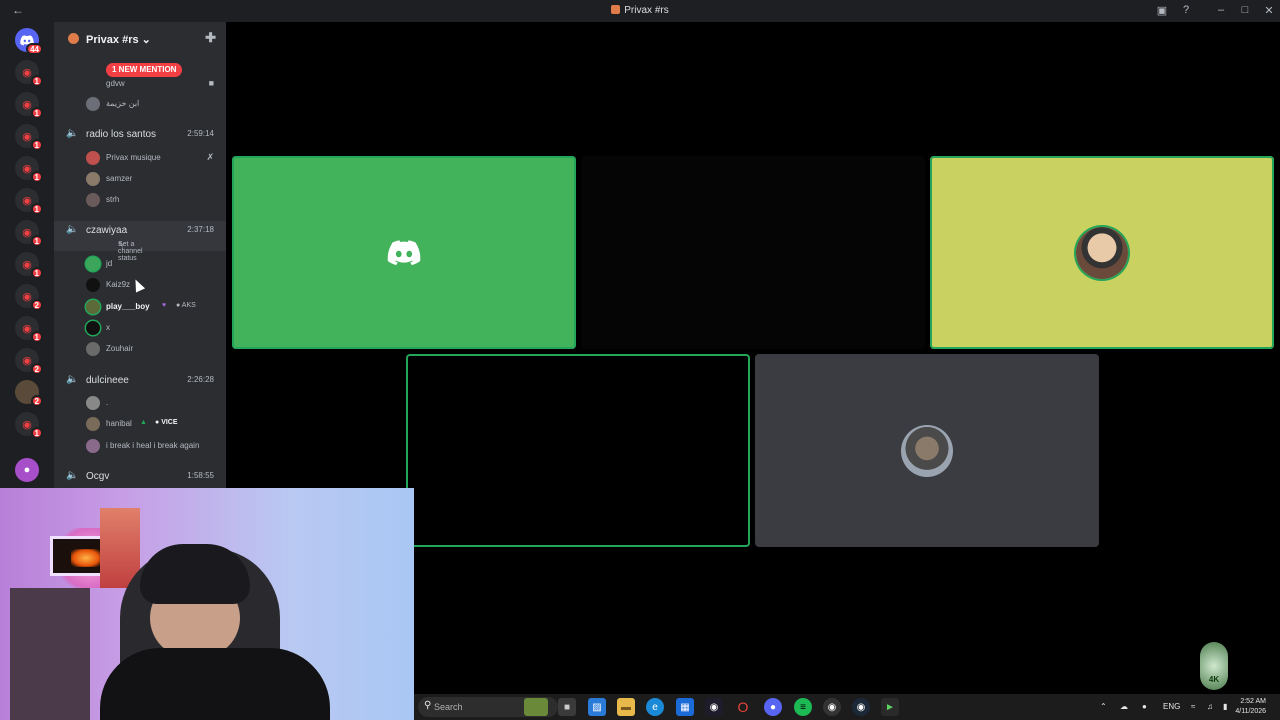  I want to click on guild-tag: ● AKS, so click(186, 305).